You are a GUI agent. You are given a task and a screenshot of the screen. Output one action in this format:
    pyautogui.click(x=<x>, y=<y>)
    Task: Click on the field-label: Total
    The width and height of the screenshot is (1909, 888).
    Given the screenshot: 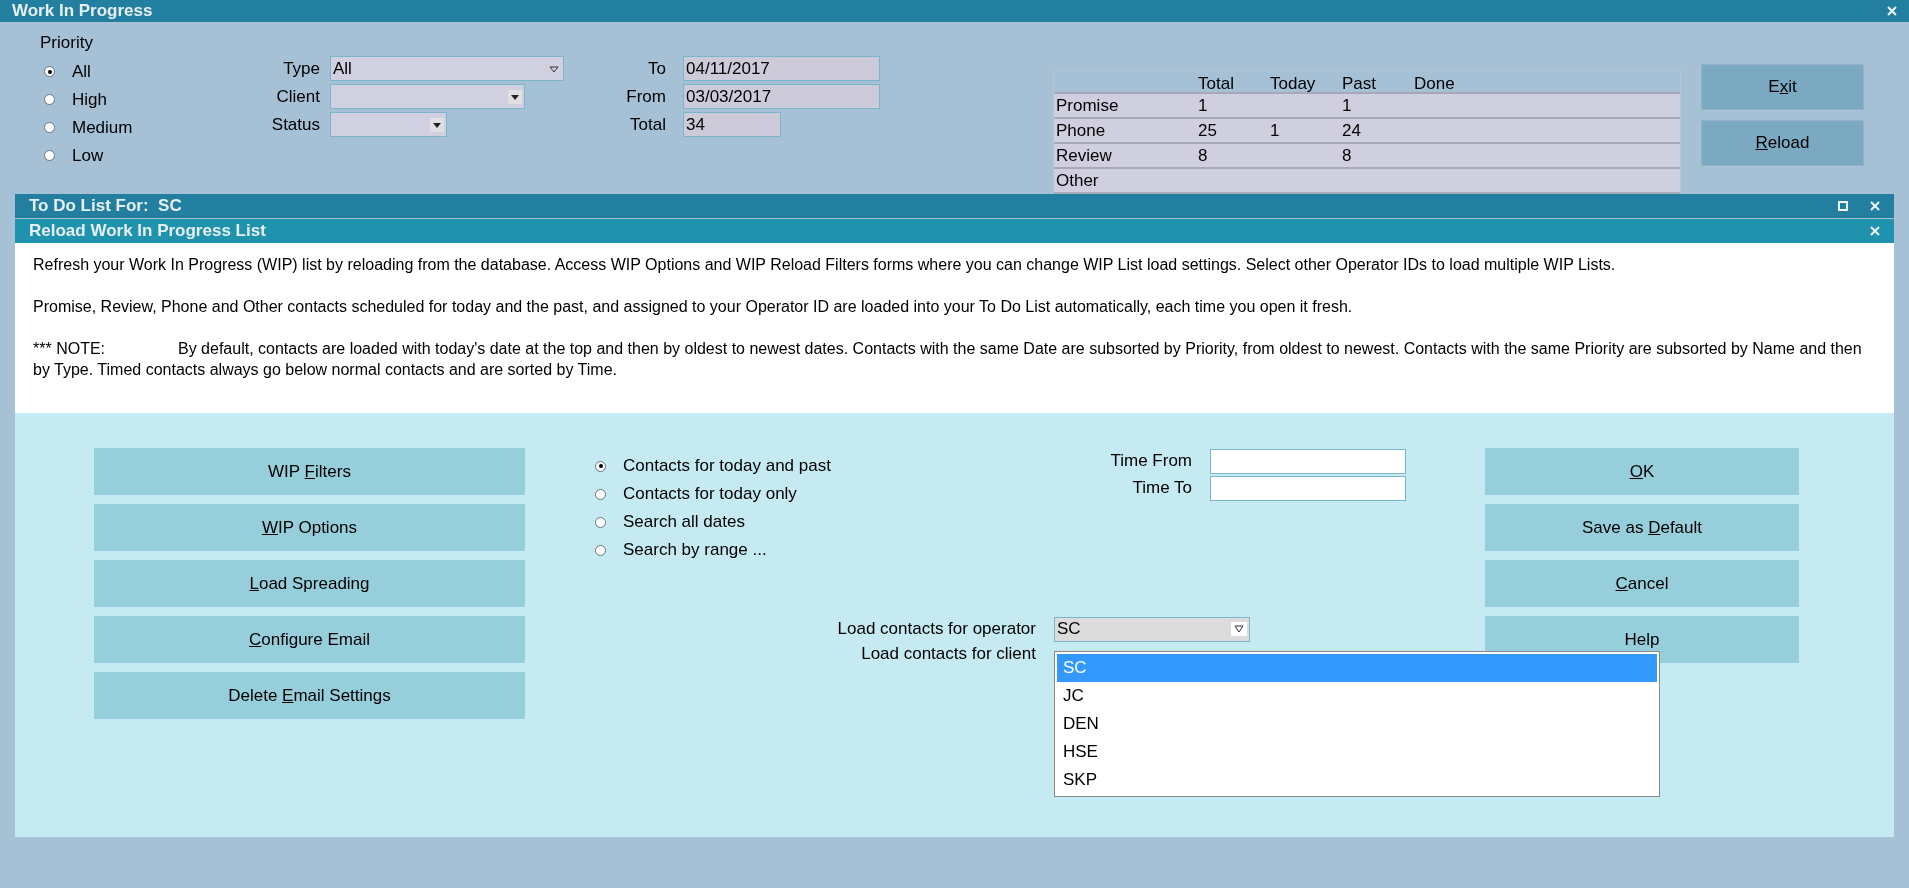 What is the action you would take?
    pyautogui.click(x=648, y=124)
    